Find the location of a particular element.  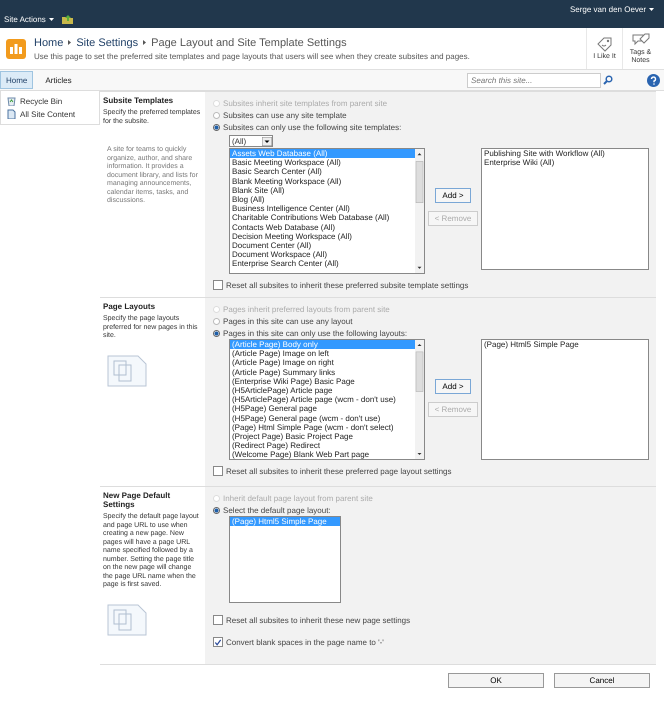

list-item: (Article Page) Summary links is located at coordinates (322, 372).